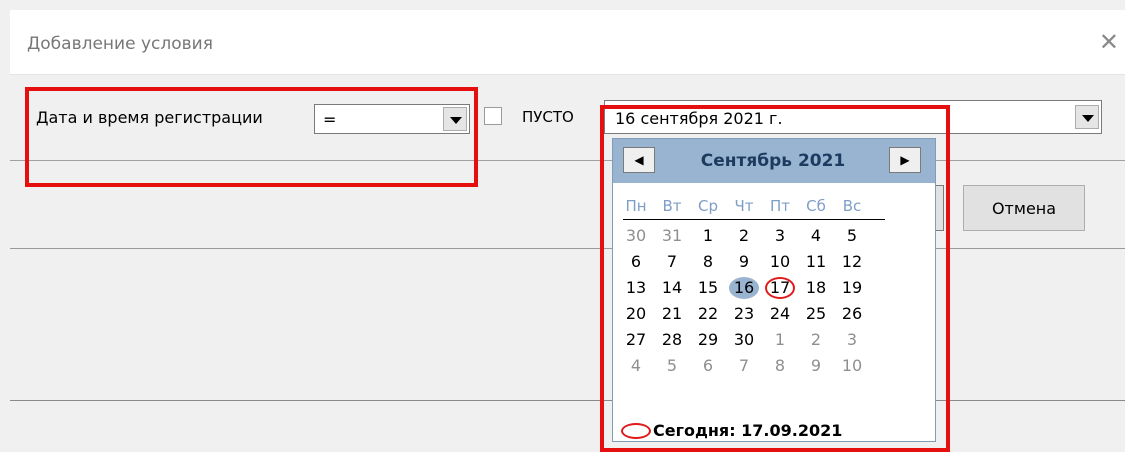 This screenshot has height=452, width=1125. I want to click on close-icon: ✕, so click(1109, 42).